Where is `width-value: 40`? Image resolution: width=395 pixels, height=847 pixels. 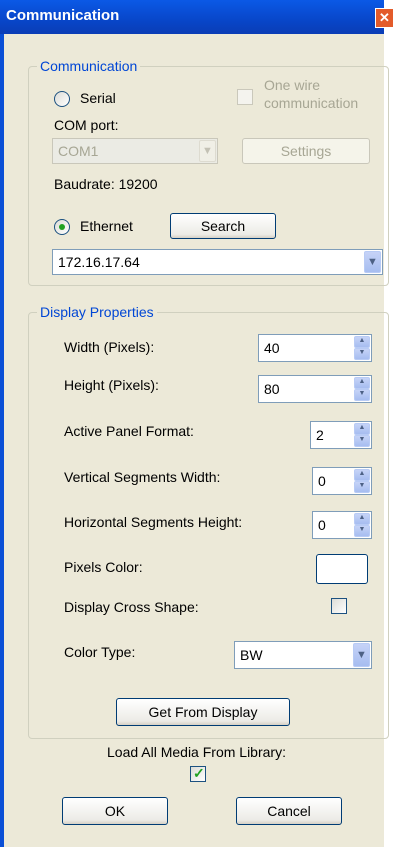
width-value: 40 is located at coordinates (272, 348).